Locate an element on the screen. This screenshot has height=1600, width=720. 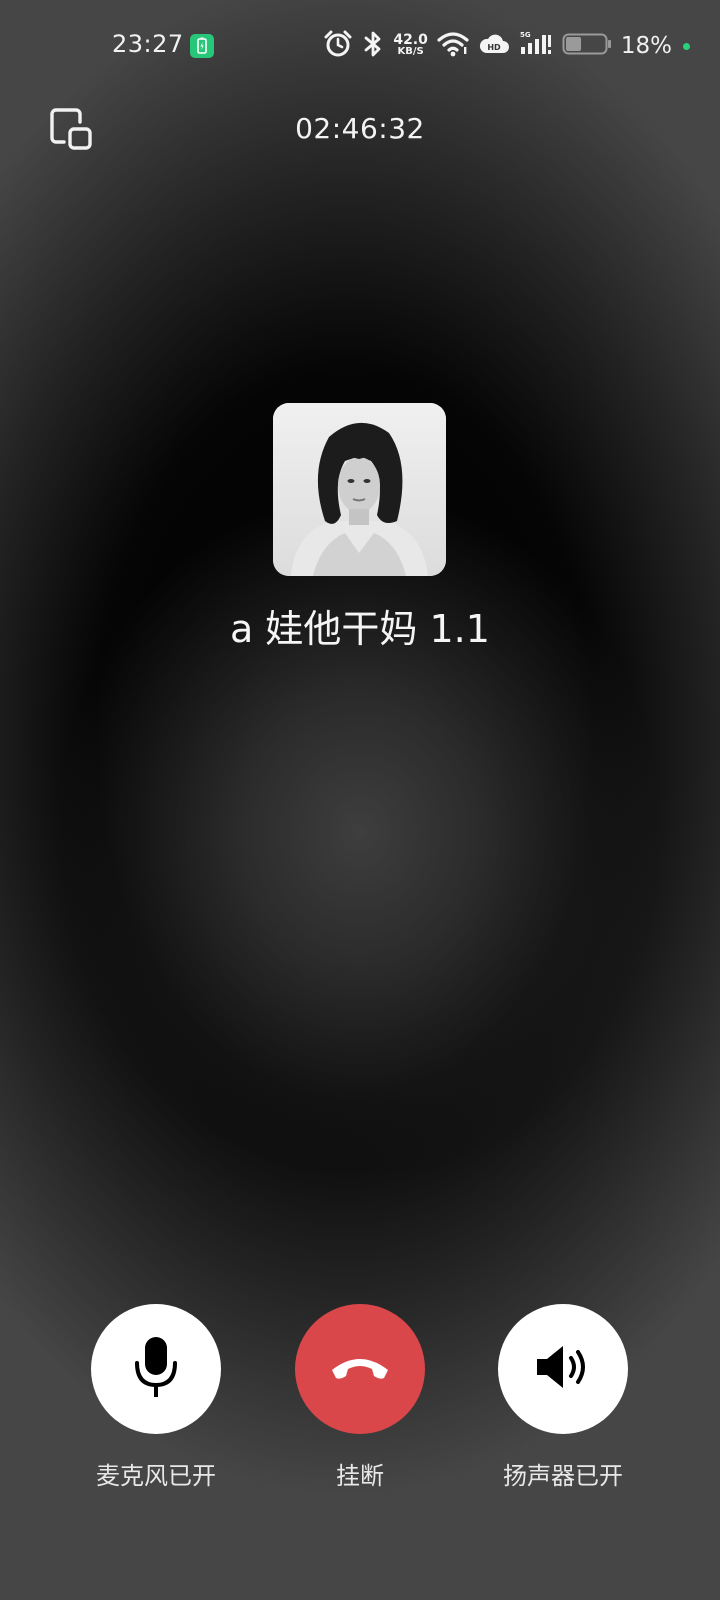
privacy-indicator-dot is located at coordinates (686, 46).